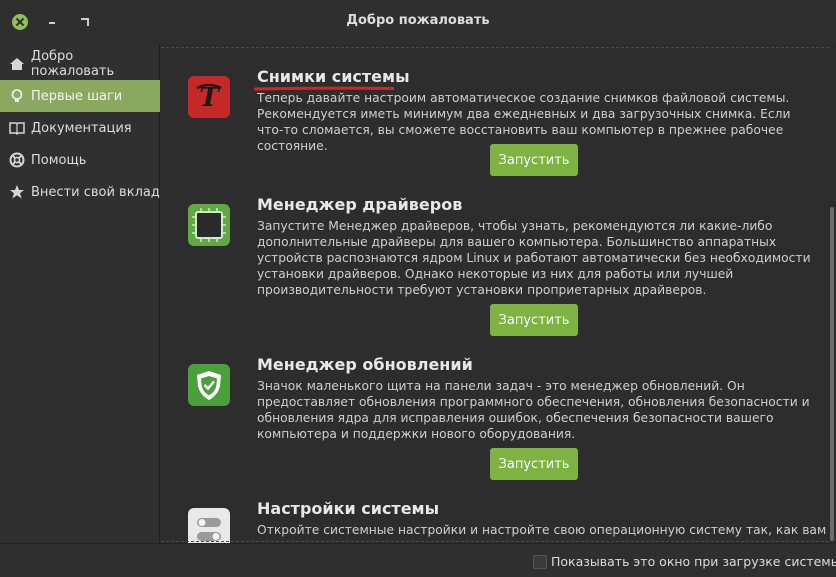 This screenshot has width=836, height=577. What do you see at coordinates (209, 225) in the screenshot?
I see `driver-chip-icon` at bounding box center [209, 225].